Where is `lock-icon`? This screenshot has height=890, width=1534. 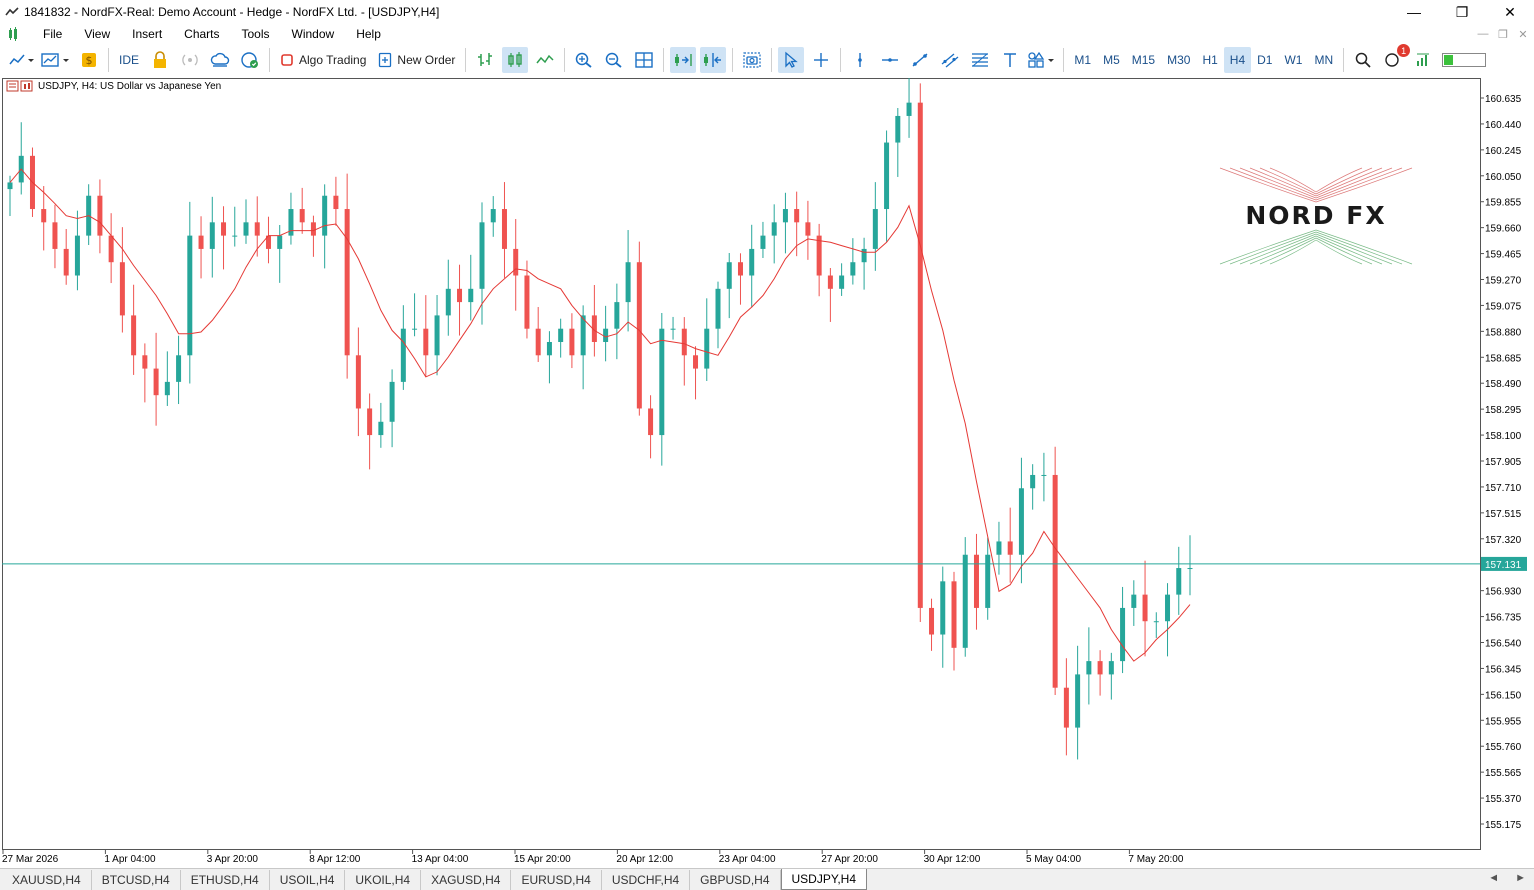 lock-icon is located at coordinates (160, 60).